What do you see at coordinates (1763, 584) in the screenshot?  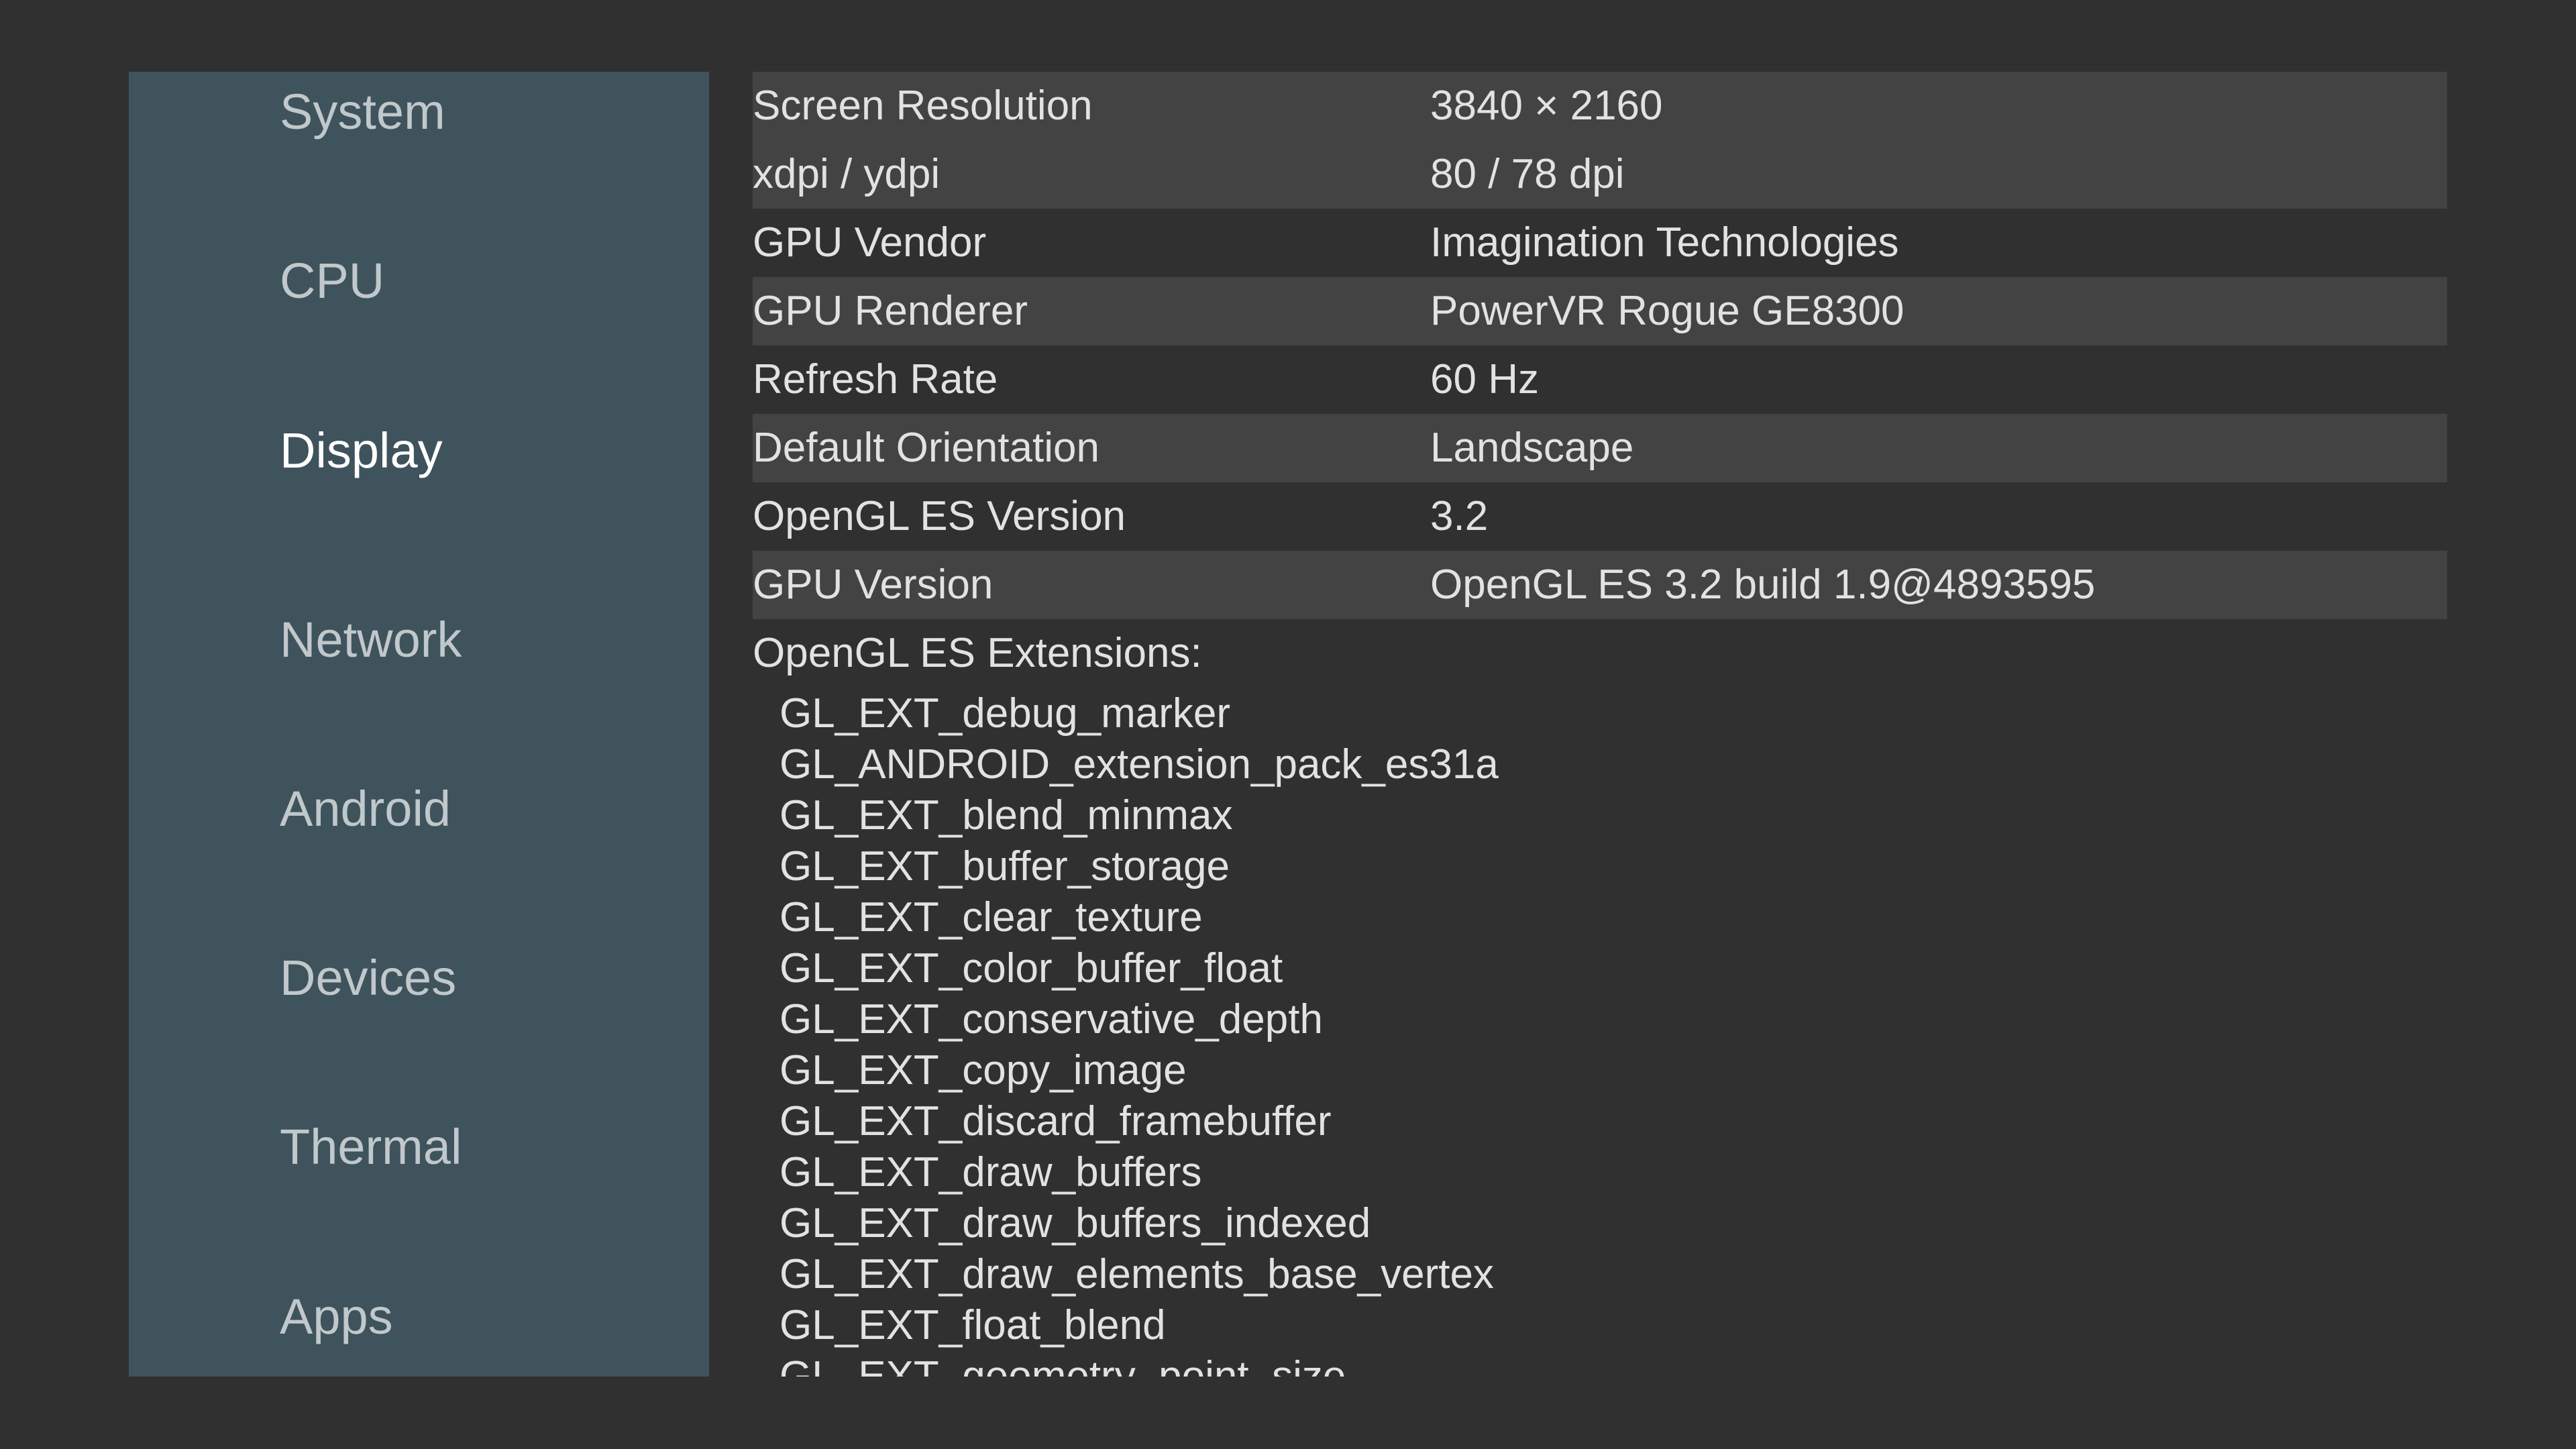 I see `row-value: OpenGL ES 3.2 build 1.9@4893595` at bounding box center [1763, 584].